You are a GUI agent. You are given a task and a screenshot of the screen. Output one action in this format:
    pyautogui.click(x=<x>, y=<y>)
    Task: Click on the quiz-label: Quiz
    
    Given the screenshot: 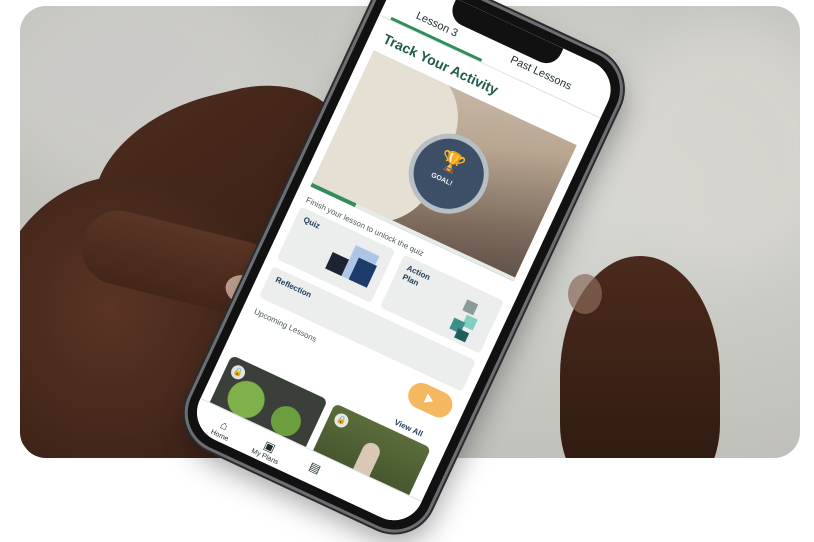 What is the action you would take?
    pyautogui.click(x=311, y=223)
    